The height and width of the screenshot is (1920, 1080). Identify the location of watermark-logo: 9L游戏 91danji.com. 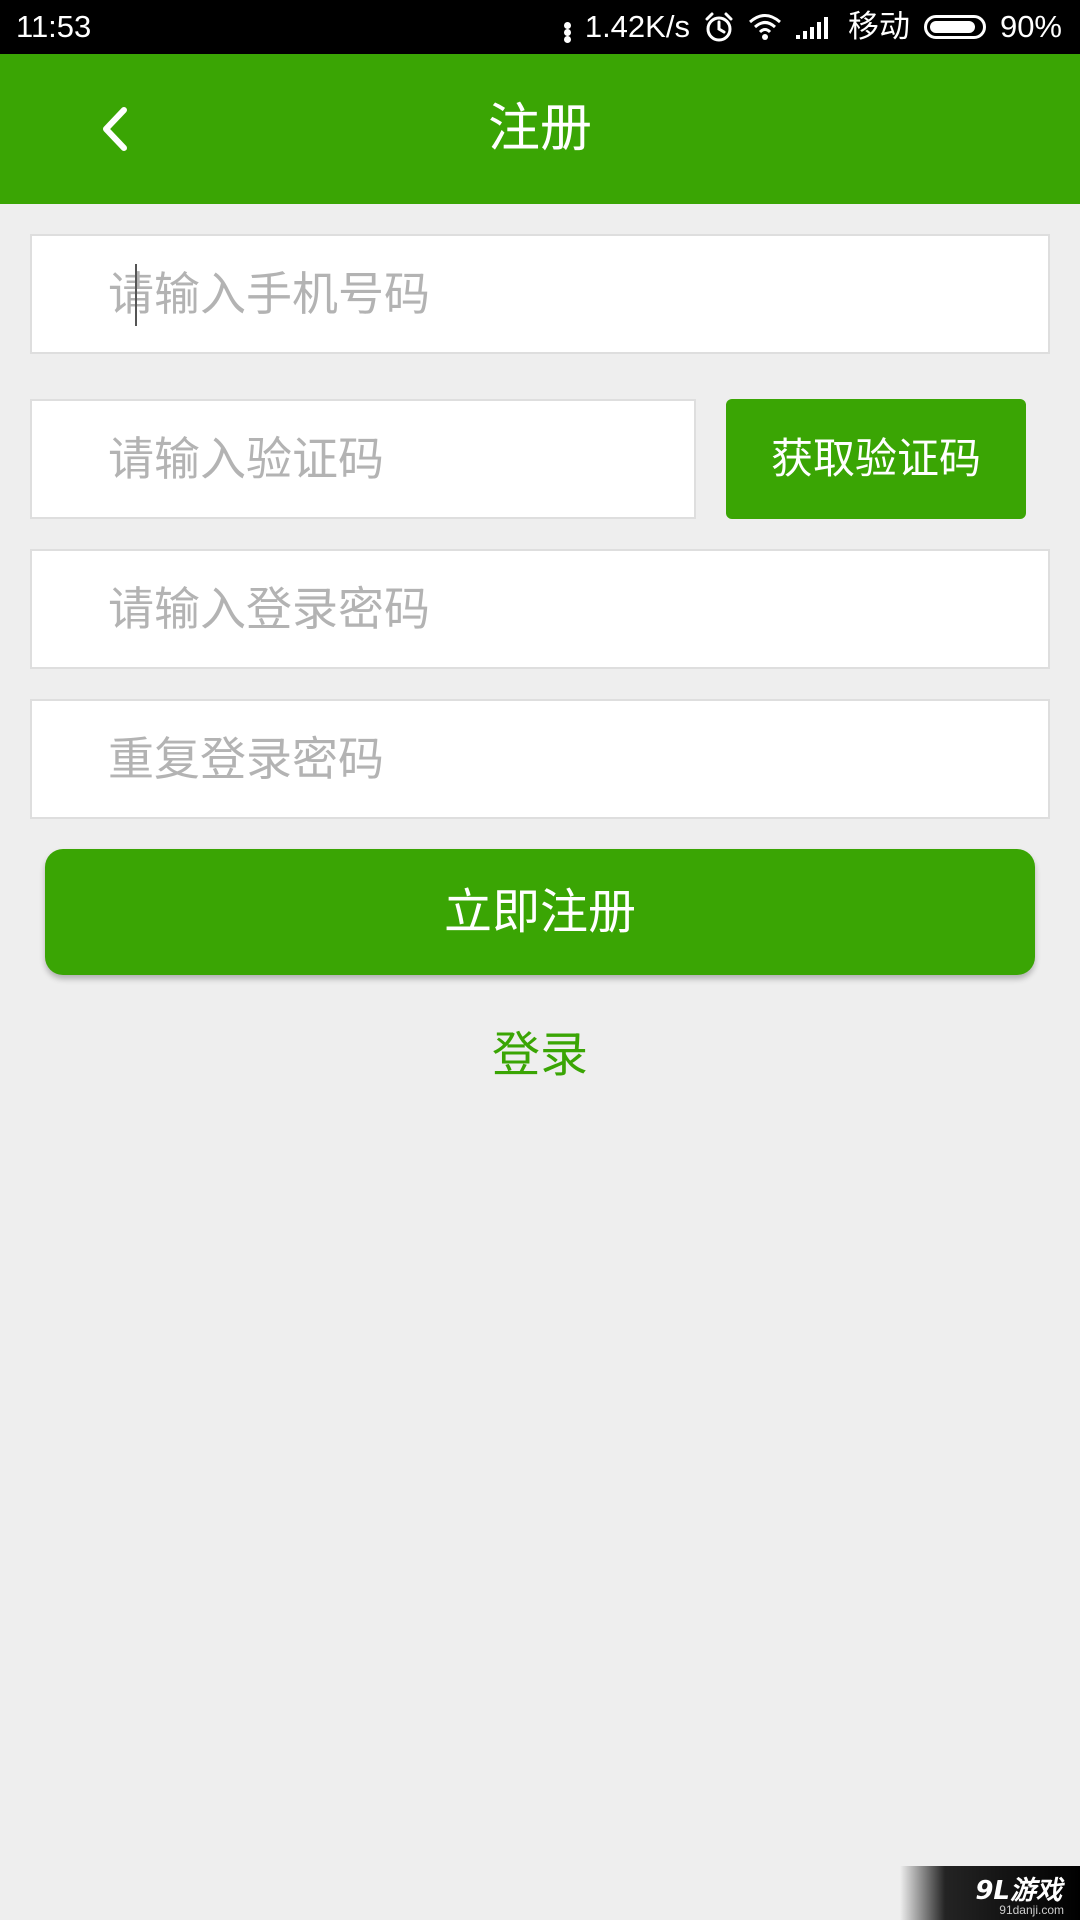
(990, 1893).